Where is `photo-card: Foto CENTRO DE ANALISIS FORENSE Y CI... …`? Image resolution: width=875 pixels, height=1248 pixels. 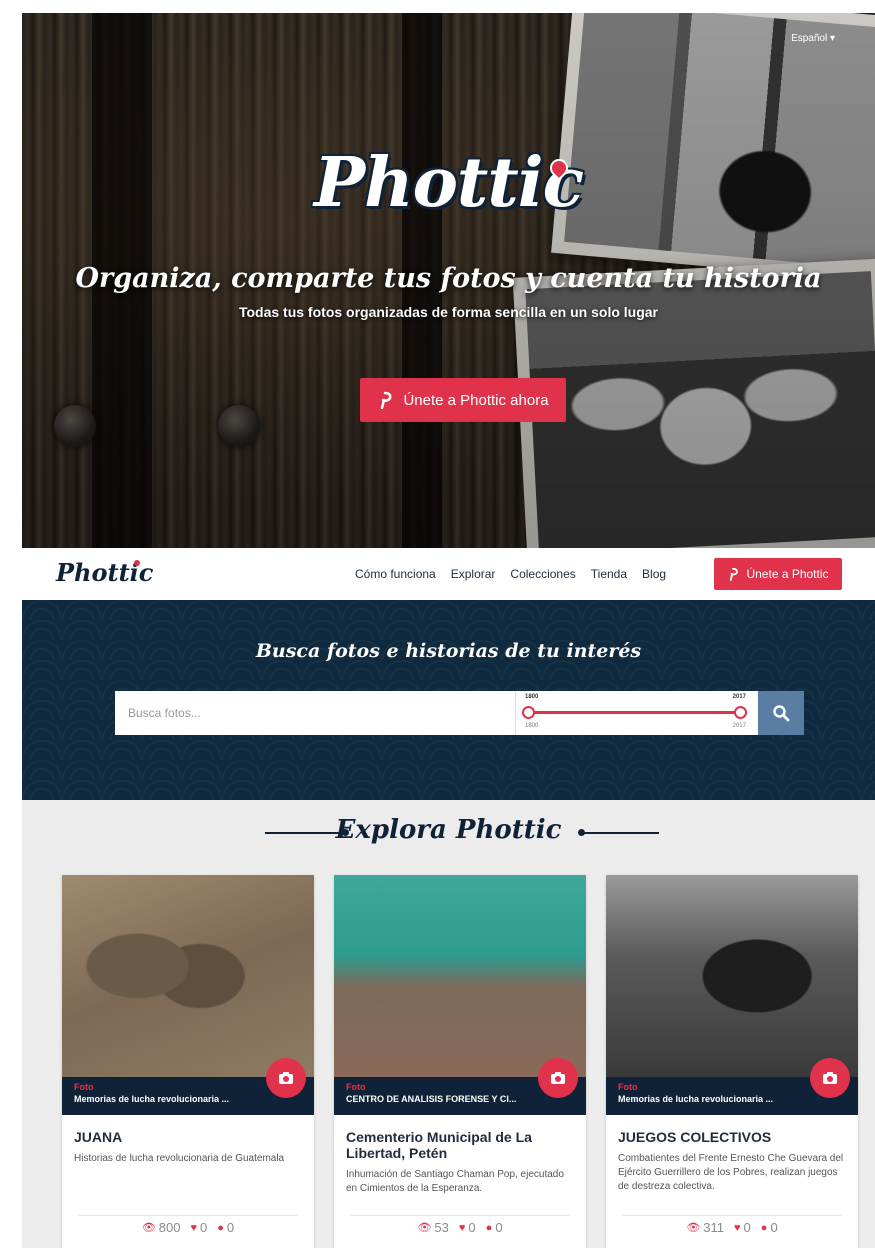
photo-card: Foto CENTRO DE ANALISIS FORENSE Y CI... … is located at coordinates (460, 1061).